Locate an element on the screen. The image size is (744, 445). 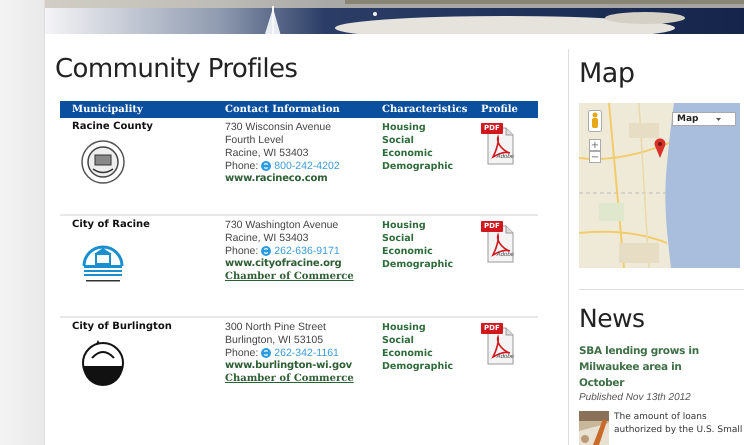
website-link: www.cityofracine.org is located at coordinates (303, 263).